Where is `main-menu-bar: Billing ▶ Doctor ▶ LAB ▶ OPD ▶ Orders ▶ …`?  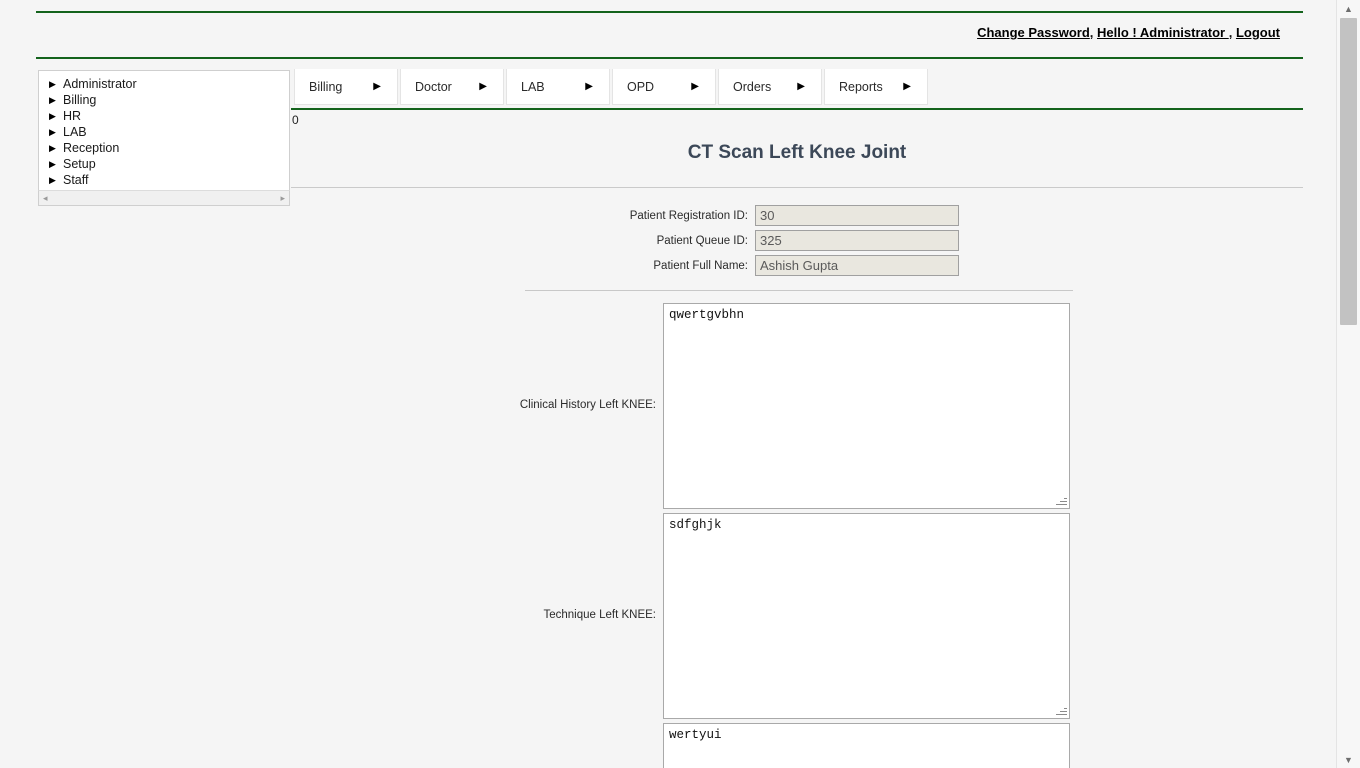
main-menu-bar: Billing ▶ Doctor ▶ LAB ▶ OPD ▶ Orders ▶ … is located at coordinates (612, 87).